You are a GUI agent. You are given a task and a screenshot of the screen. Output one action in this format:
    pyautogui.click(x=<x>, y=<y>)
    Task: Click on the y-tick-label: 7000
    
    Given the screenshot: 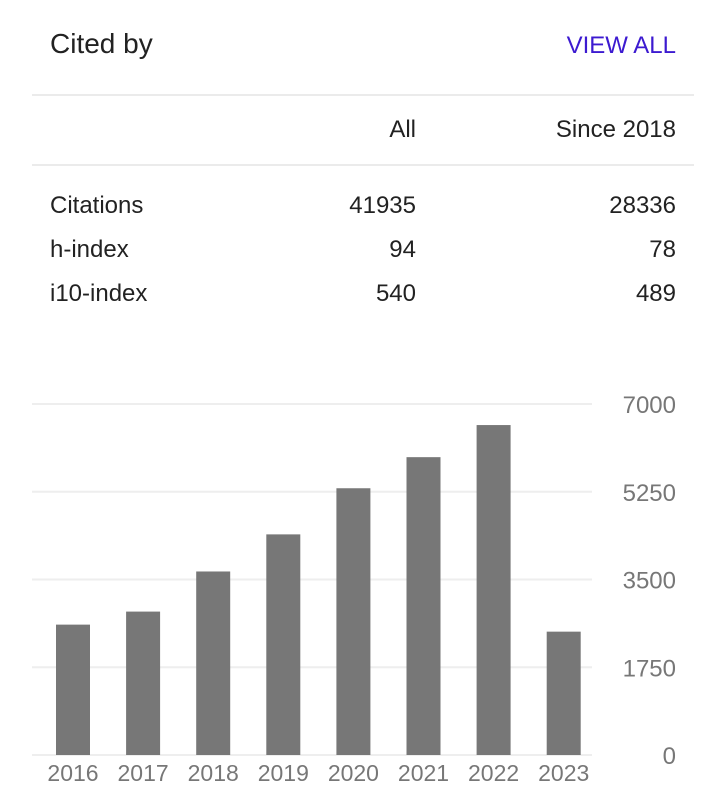 What is the action you would take?
    pyautogui.click(x=649, y=405)
    